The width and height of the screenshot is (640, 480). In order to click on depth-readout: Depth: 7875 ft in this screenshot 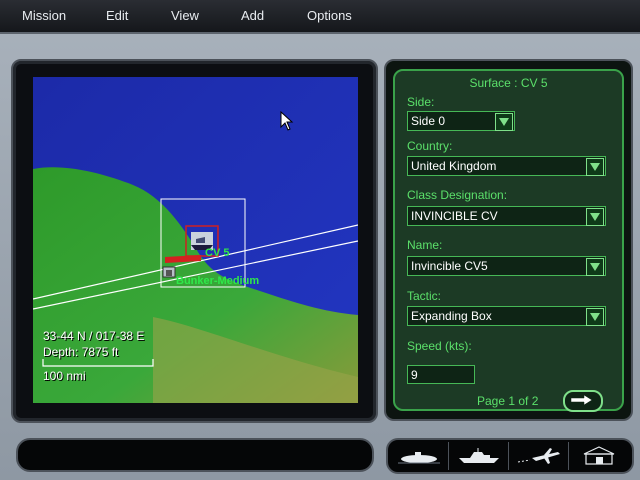, I will do `click(81, 352)`.